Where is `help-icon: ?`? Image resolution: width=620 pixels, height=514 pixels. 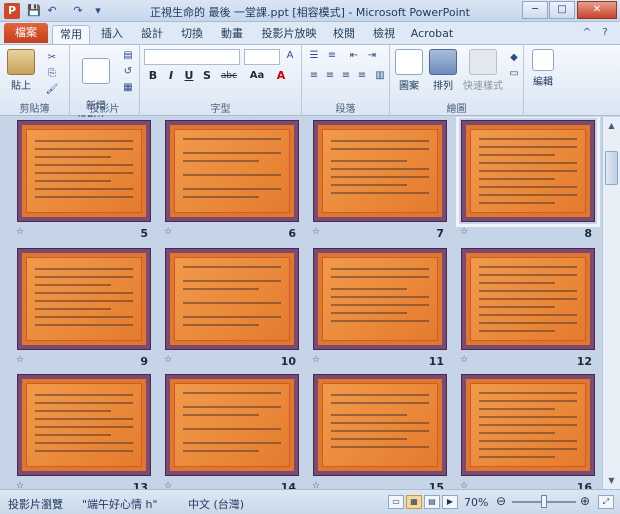 help-icon: ? is located at coordinates (605, 33).